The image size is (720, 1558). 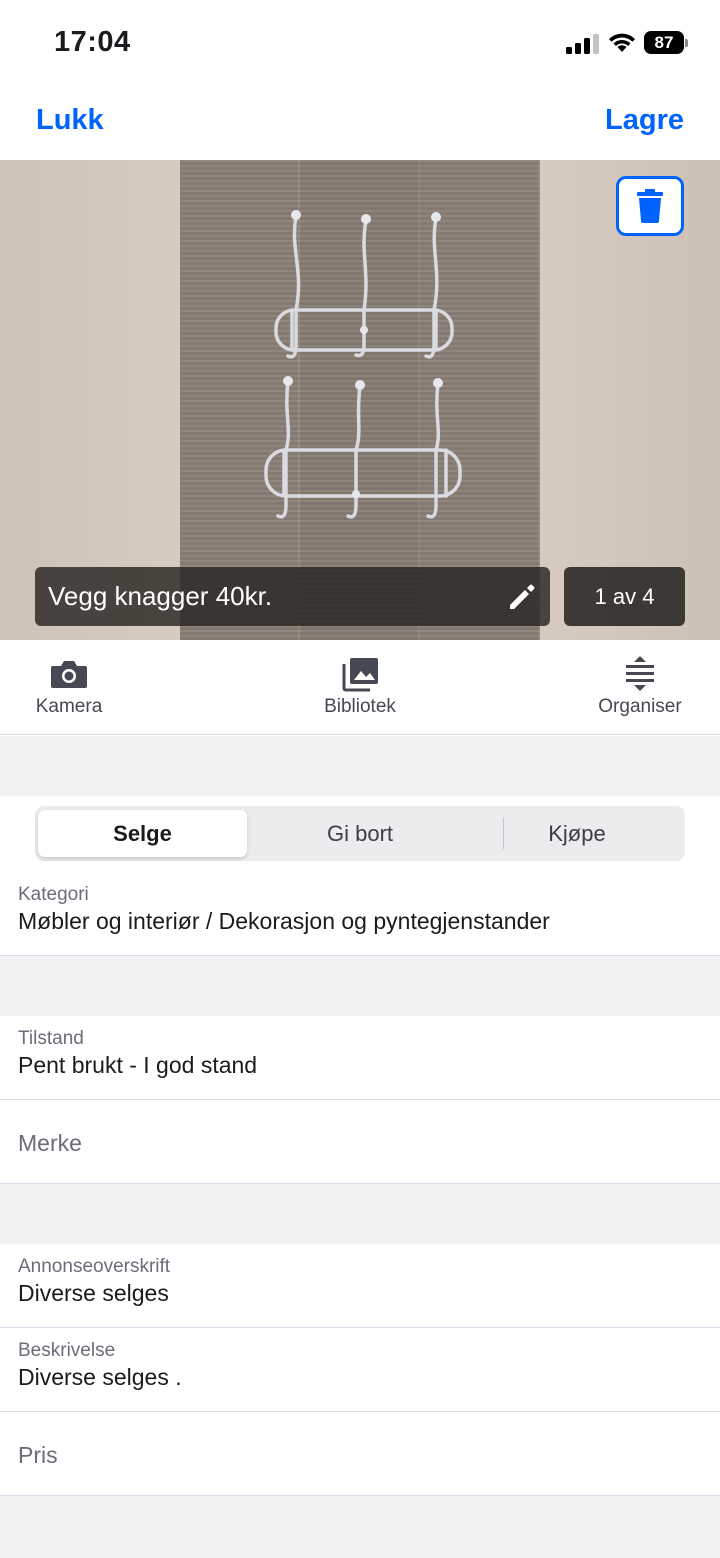 What do you see at coordinates (138, 1065) in the screenshot?
I see `condition-value: Pent brukt - I god stand` at bounding box center [138, 1065].